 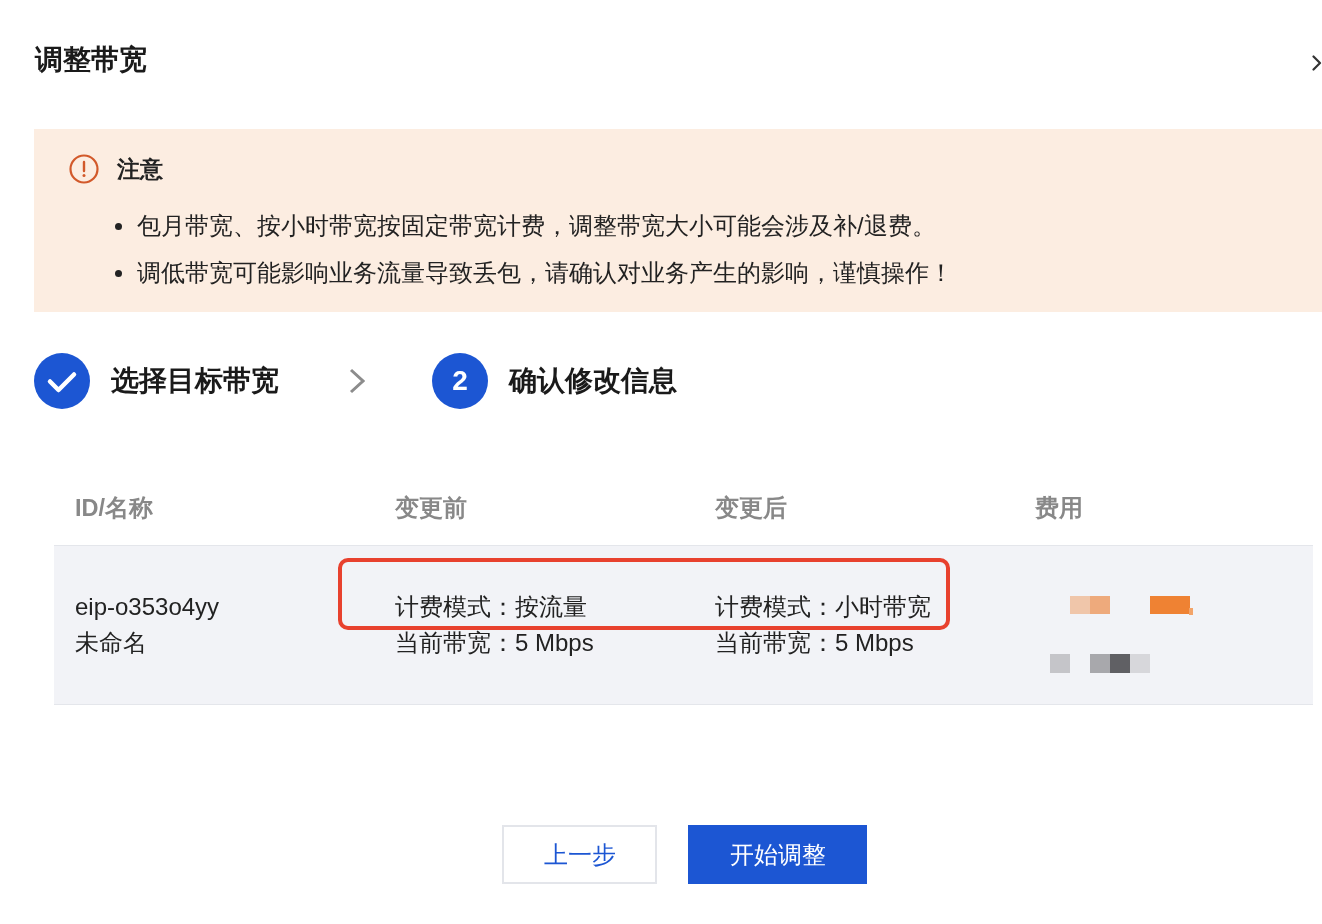 I want to click on column-header: 费用, so click(x=1059, y=508).